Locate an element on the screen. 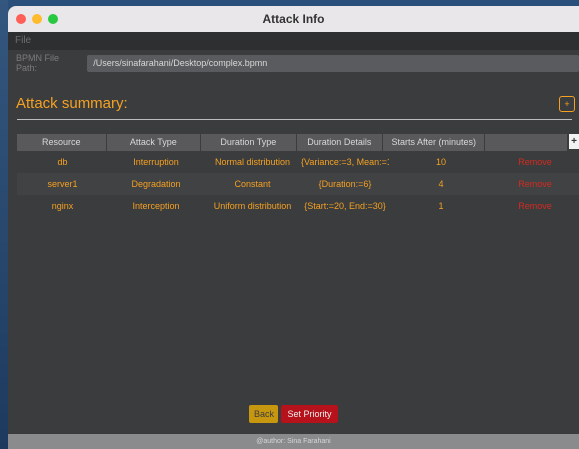  author-footer: @author: Sina Farahani is located at coordinates (293, 441).